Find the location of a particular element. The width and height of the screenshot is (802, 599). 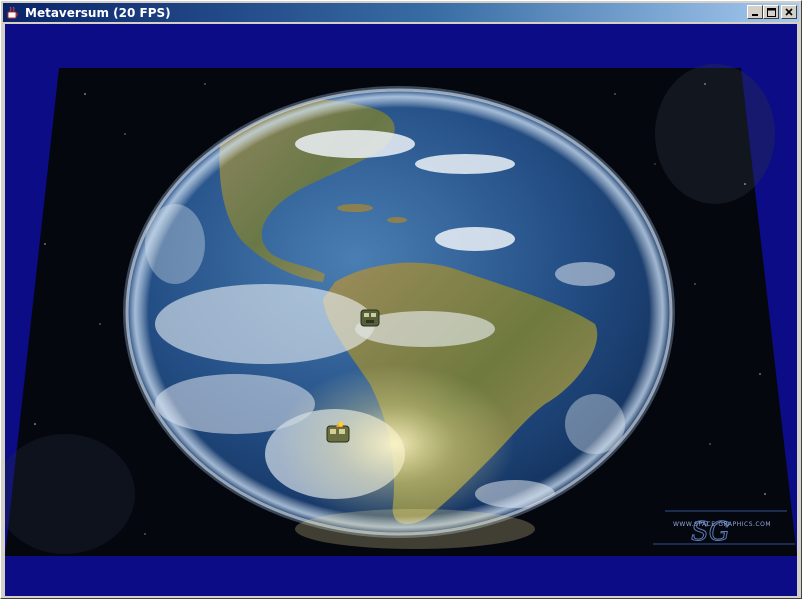

maximize-button is located at coordinates (771, 12).